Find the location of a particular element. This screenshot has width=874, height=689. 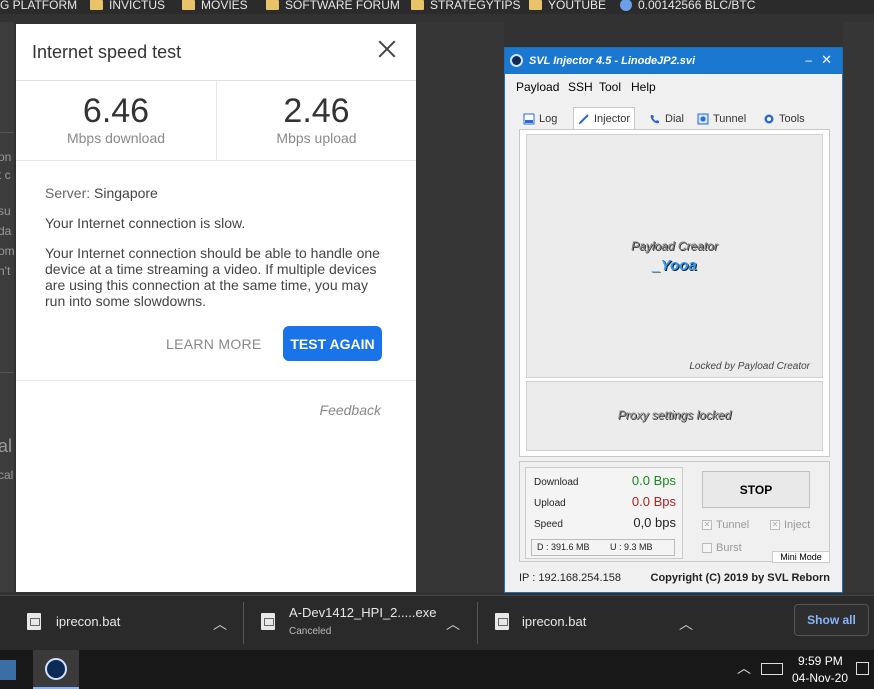

folder-icon is located at coordinates (188, 5).